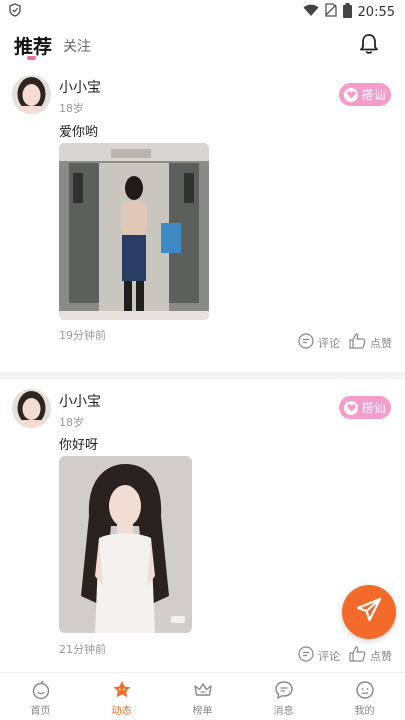 Image resolution: width=405 pixels, height=720 pixels. Describe the element at coordinates (77, 46) in the screenshot. I see `tab-follow: 关注` at that location.